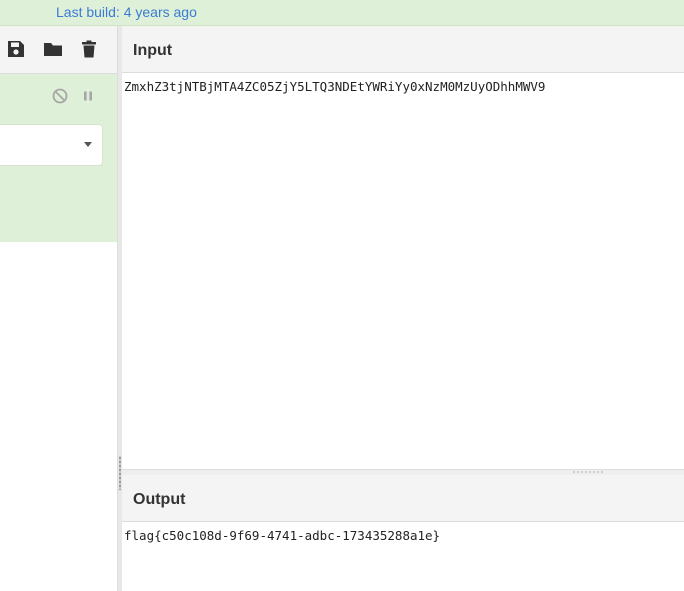 This screenshot has height=591, width=684. Describe the element at coordinates (60, 96) in the screenshot. I see `disable-icon` at that location.